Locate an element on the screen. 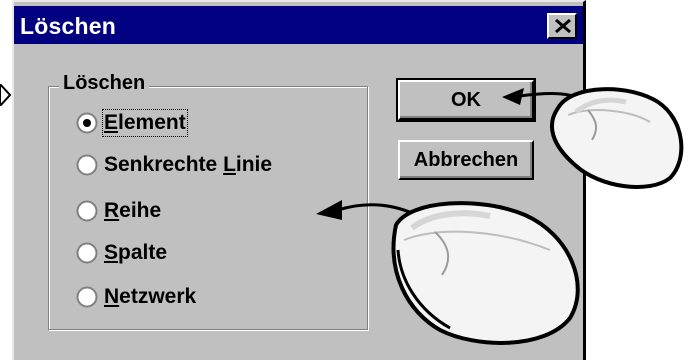  close-button is located at coordinates (562, 26).